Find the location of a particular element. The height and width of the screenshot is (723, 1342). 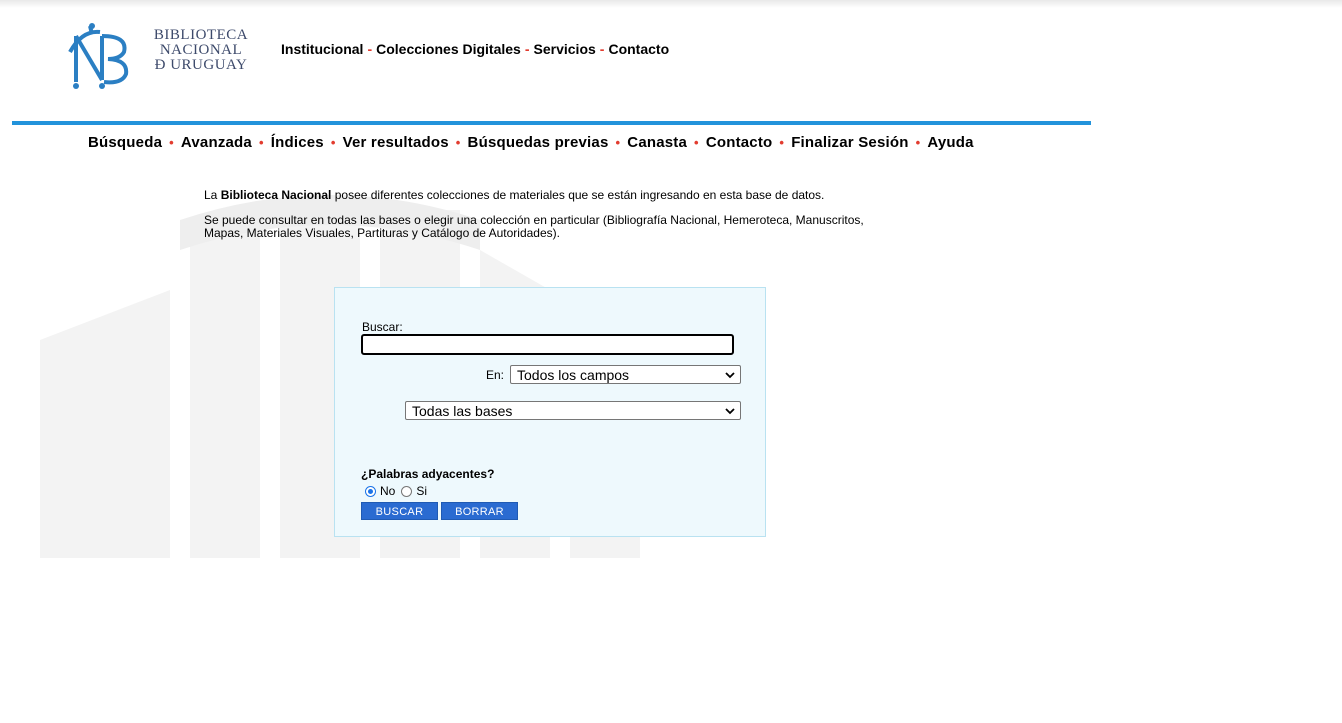

base-select-value: Todas las bases is located at coordinates (462, 411).